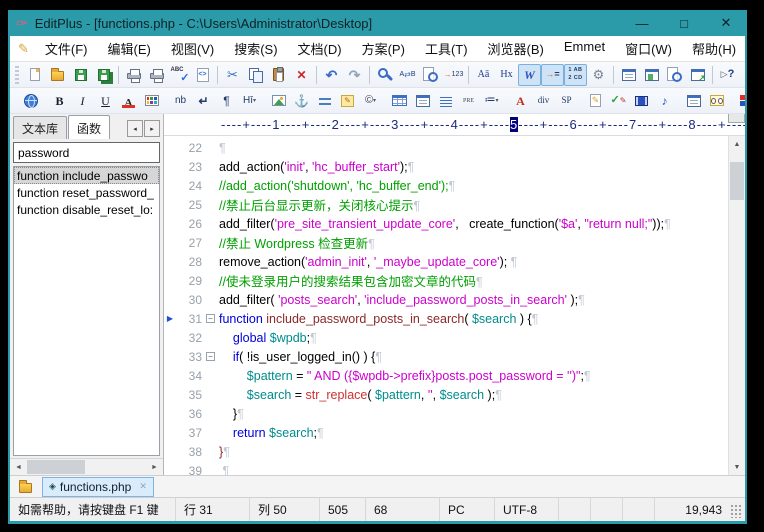 This screenshot has height=532, width=764. Describe the element at coordinates (56, 467) in the screenshot. I see `sidebar-scroll-thumb` at that location.